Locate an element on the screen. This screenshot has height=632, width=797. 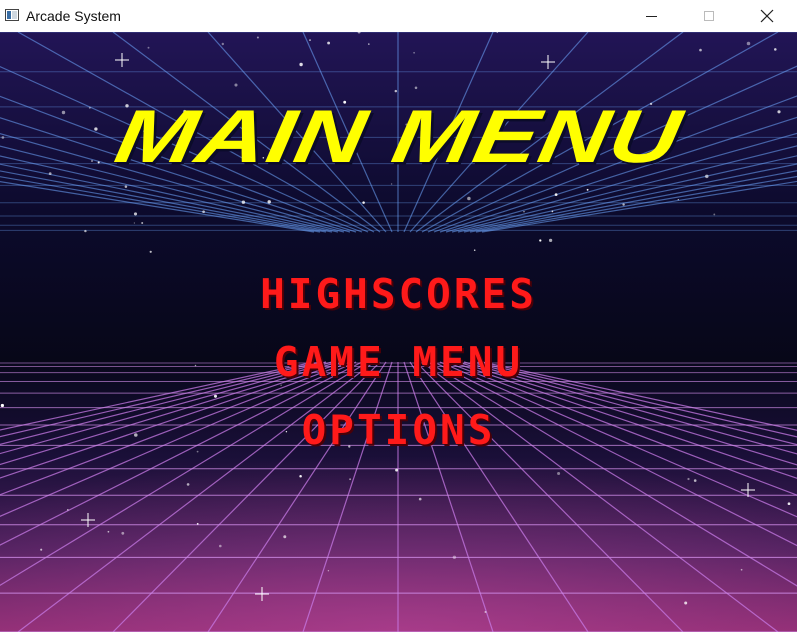
main-menu-title: MAIN MENU is located at coordinates (398, 136).